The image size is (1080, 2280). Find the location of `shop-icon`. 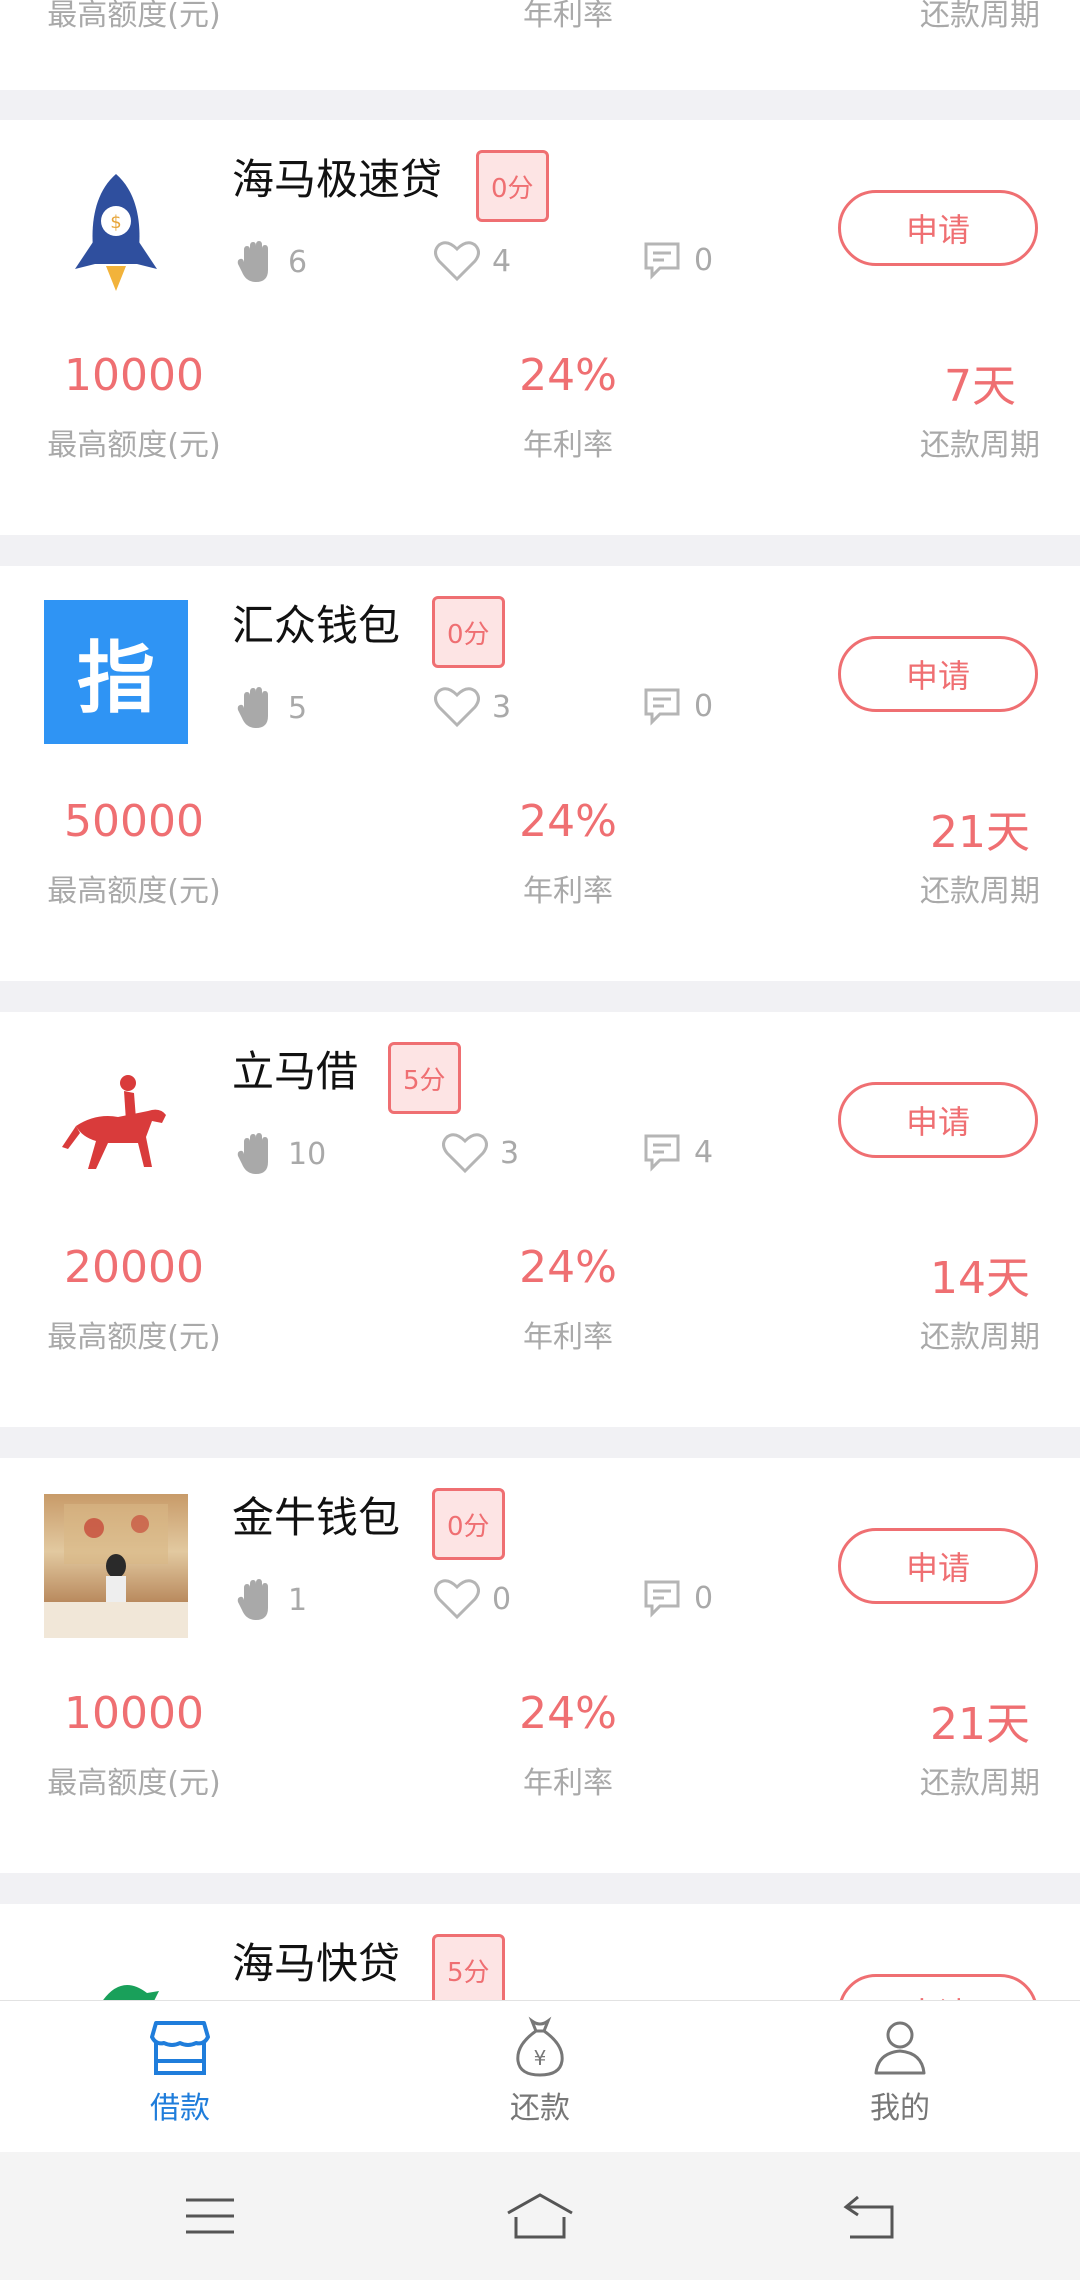

shop-icon is located at coordinates (180, 2048).